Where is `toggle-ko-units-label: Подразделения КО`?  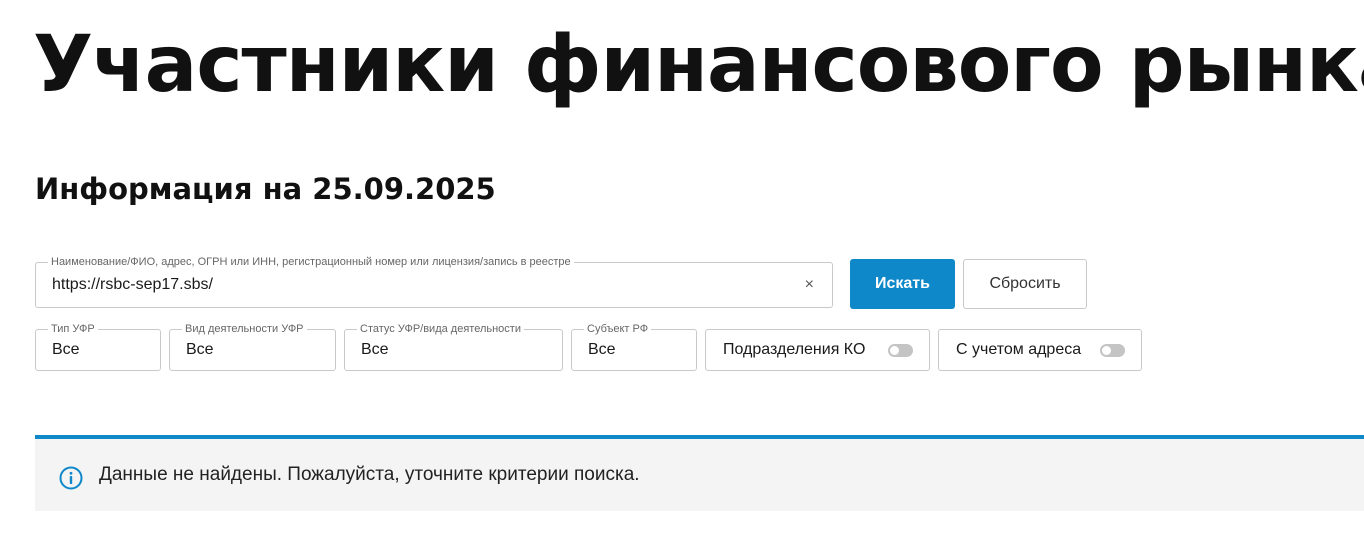
toggle-ko-units-label: Подразделения КО is located at coordinates (794, 349).